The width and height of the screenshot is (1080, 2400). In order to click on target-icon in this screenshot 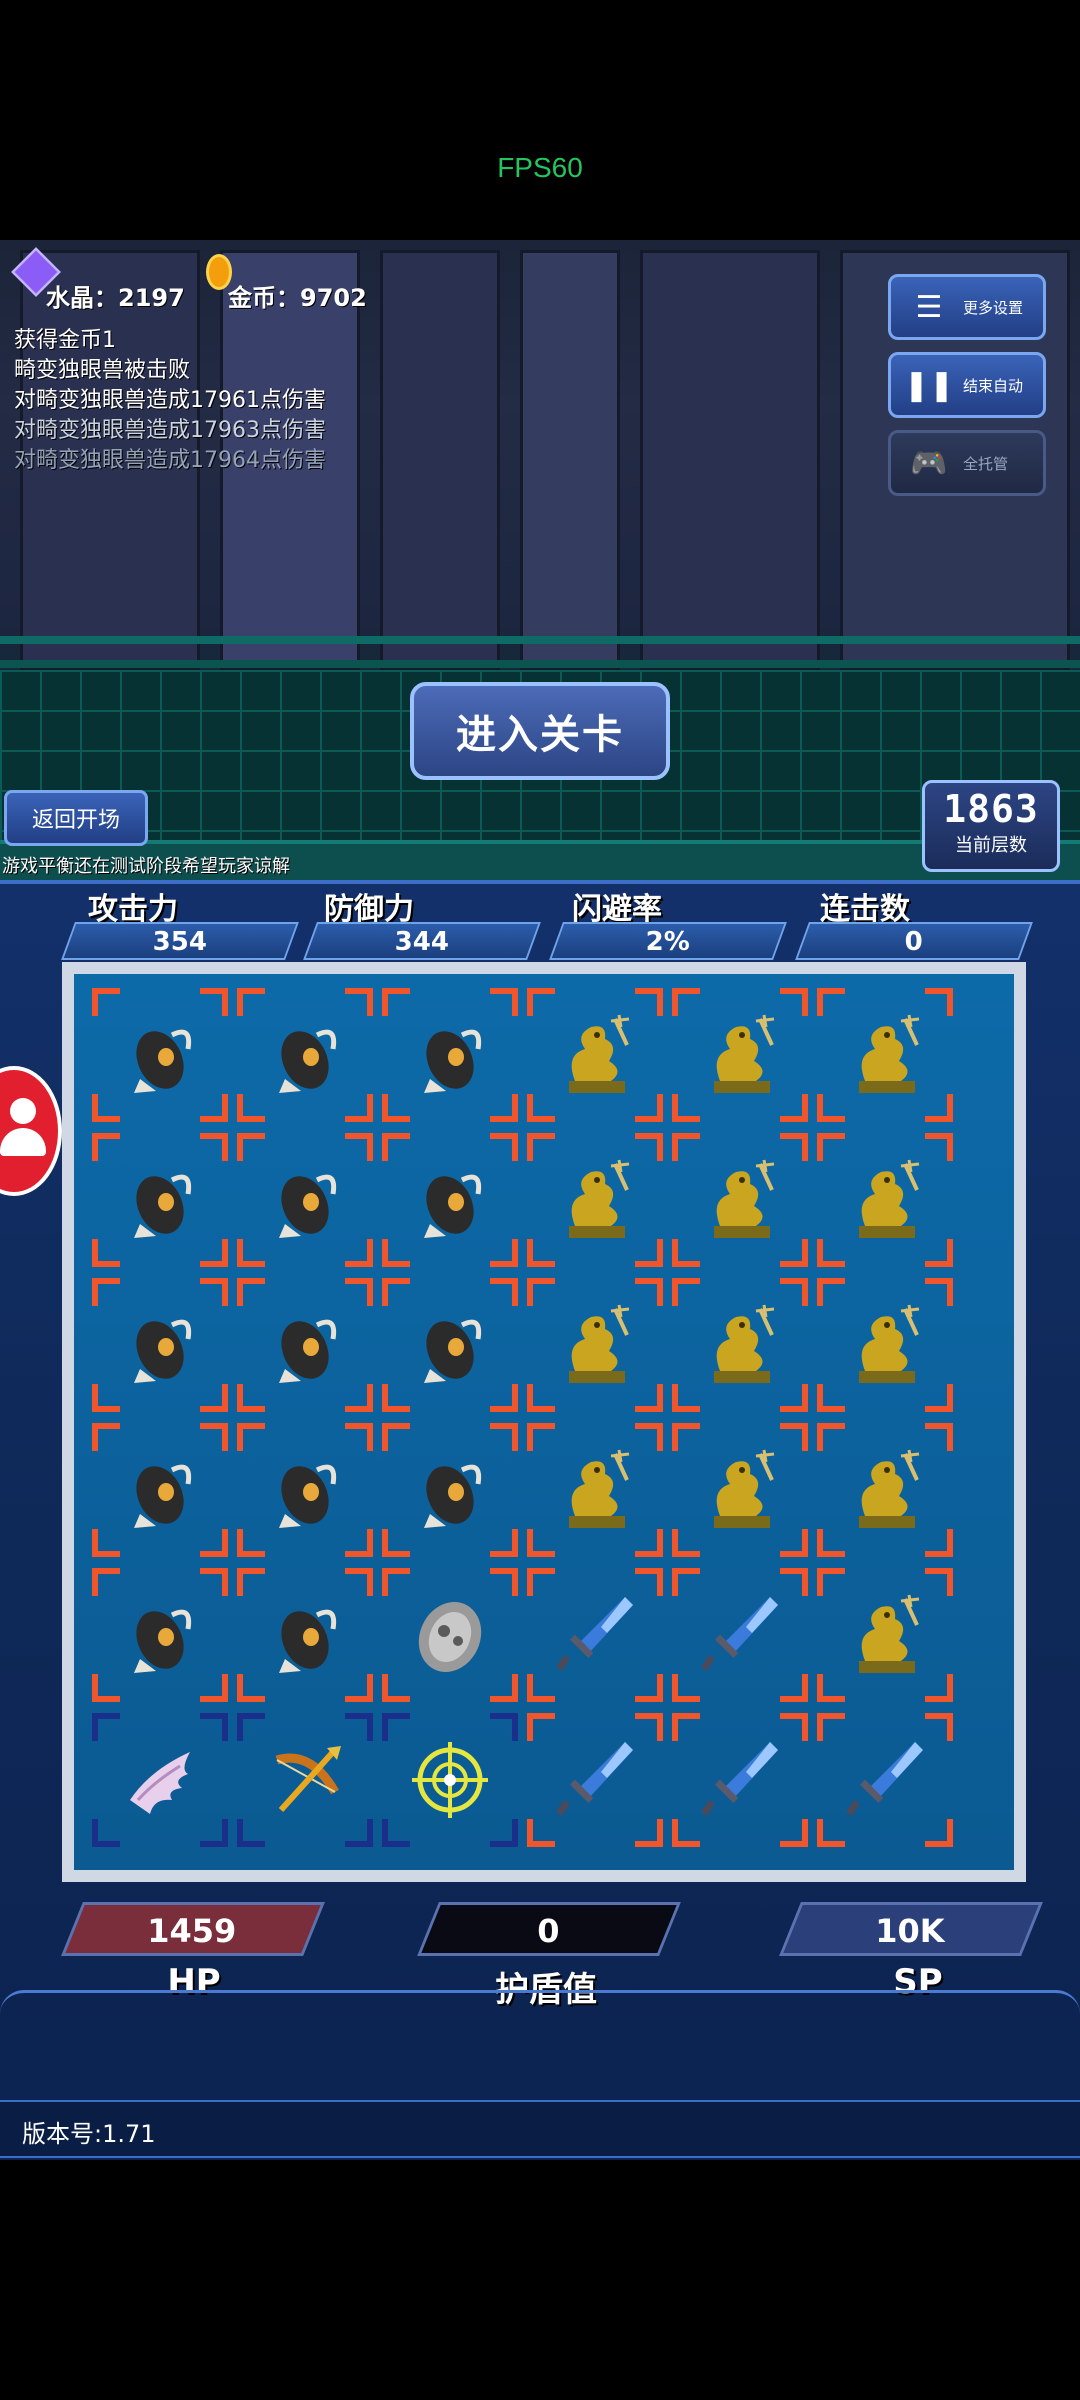, I will do `click(450, 1780)`.